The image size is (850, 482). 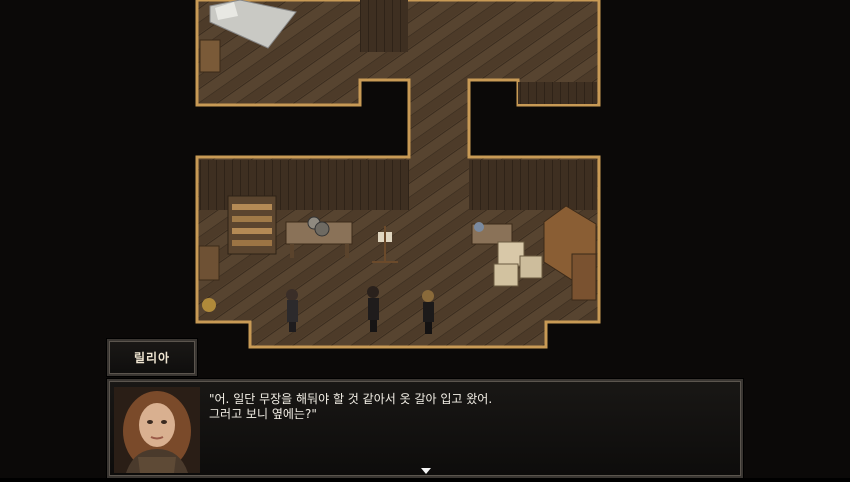 I want to click on barrel, so click(x=209, y=263).